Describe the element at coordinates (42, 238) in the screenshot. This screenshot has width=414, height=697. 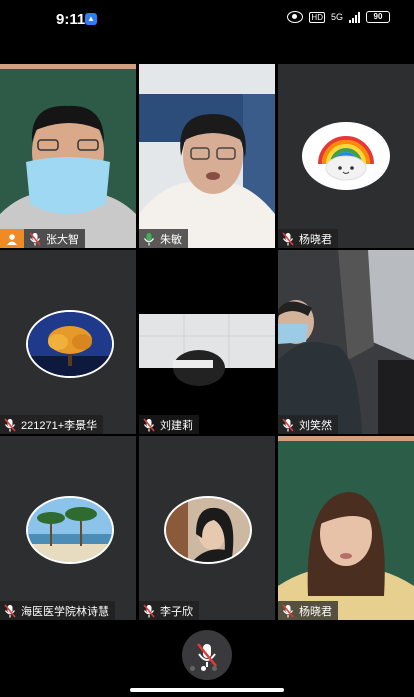
I see `participant-label: 张大智` at that location.